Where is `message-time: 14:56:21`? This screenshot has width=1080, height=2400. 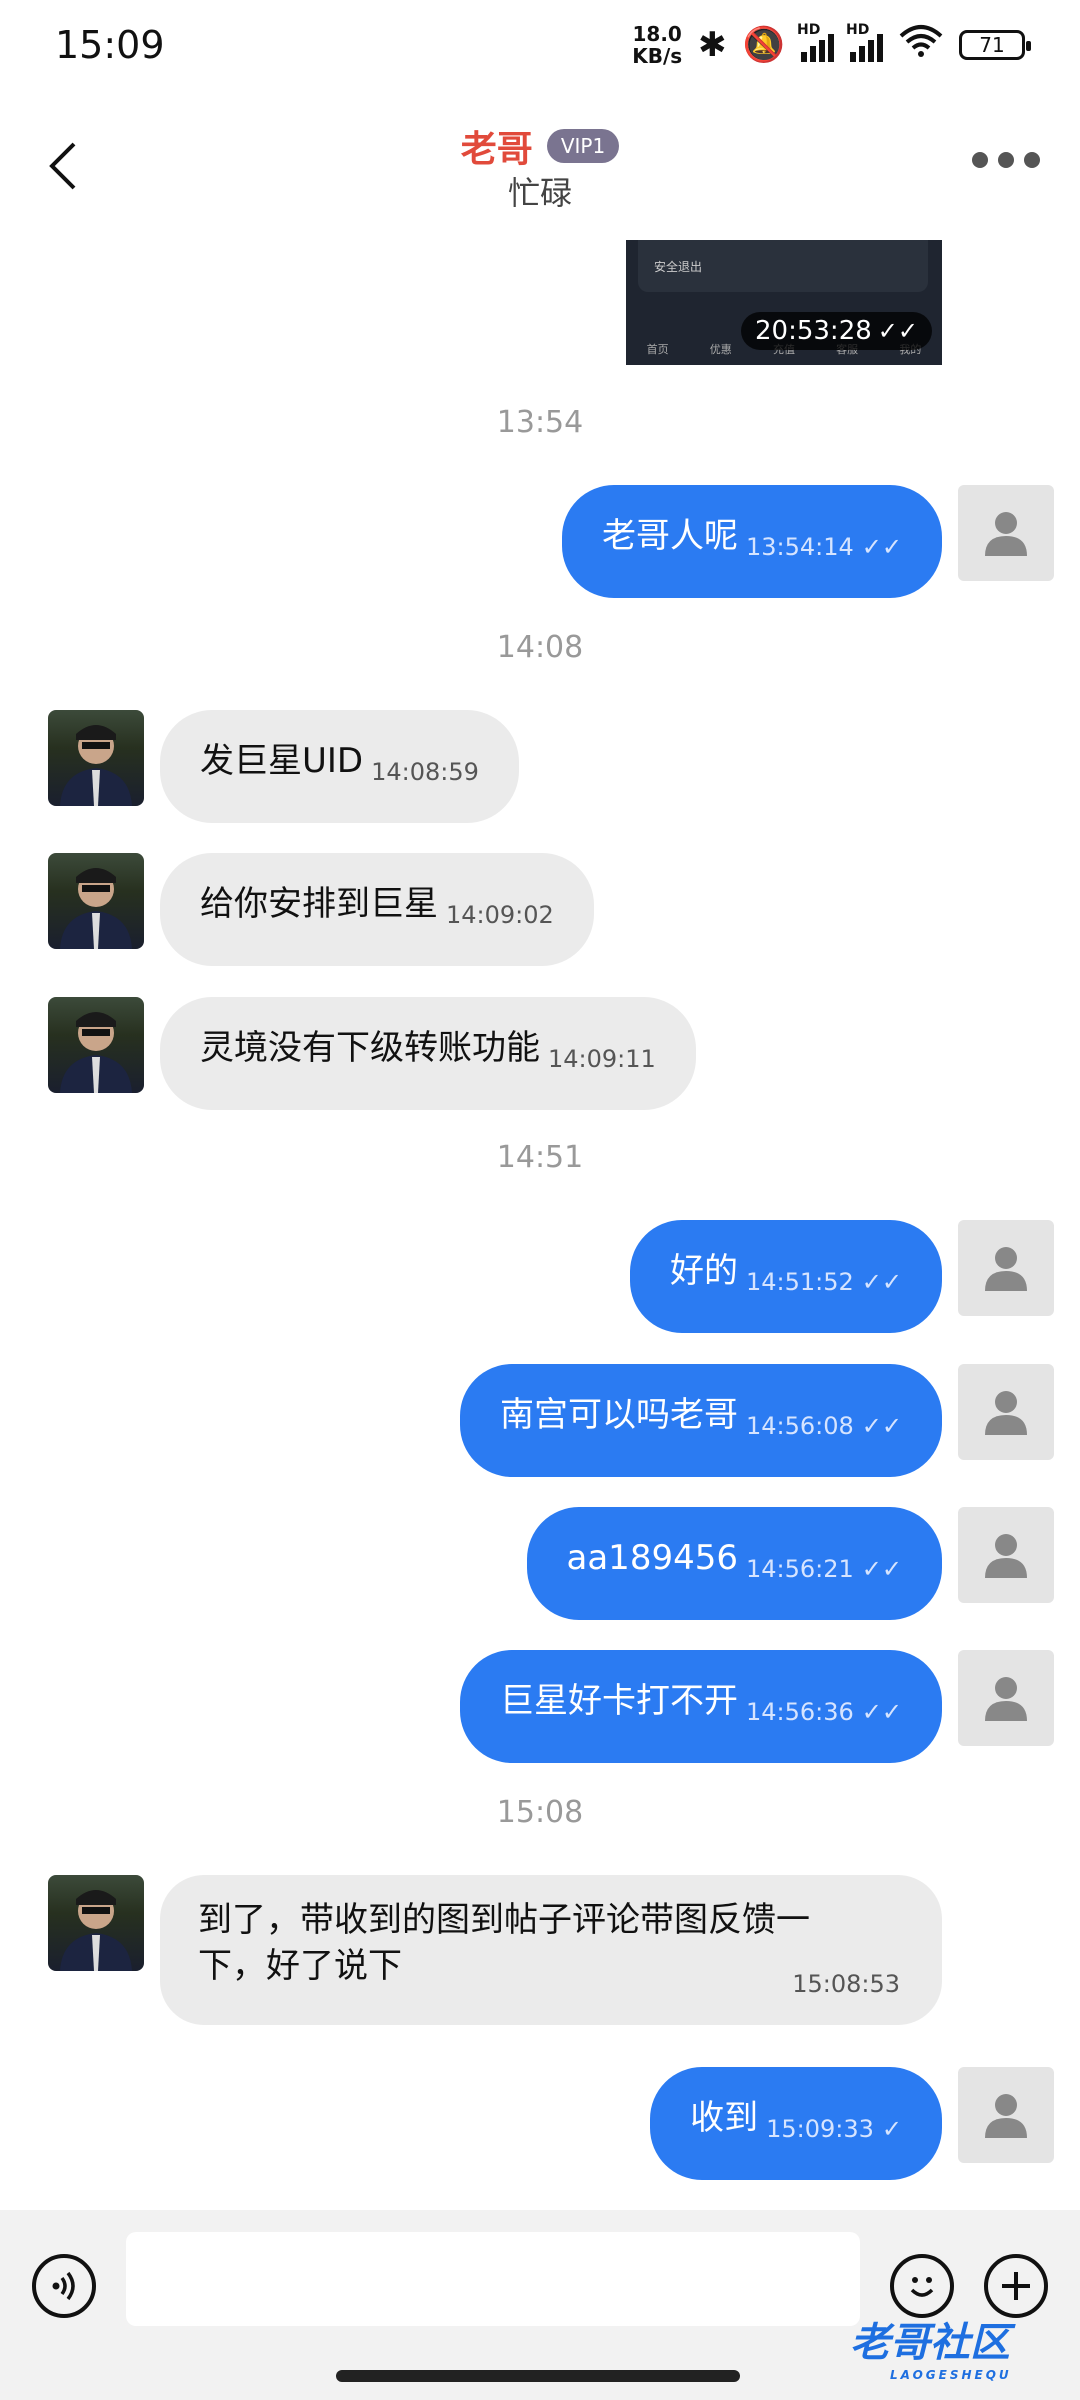
message-time: 14:56:21 is located at coordinates (799, 1569).